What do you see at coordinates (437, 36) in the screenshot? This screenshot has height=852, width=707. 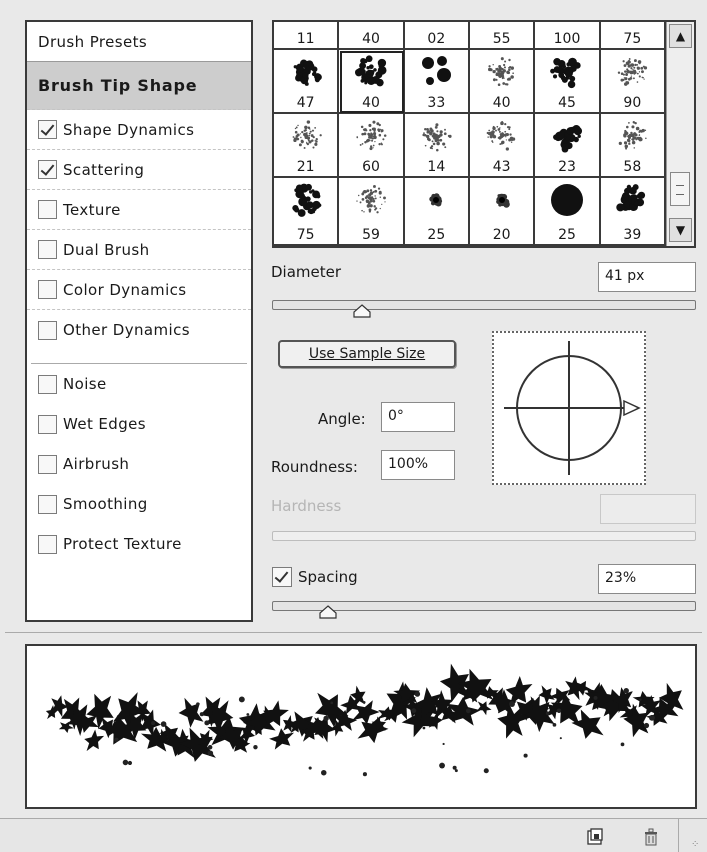 I see `brush-preset-cell: 02` at bounding box center [437, 36].